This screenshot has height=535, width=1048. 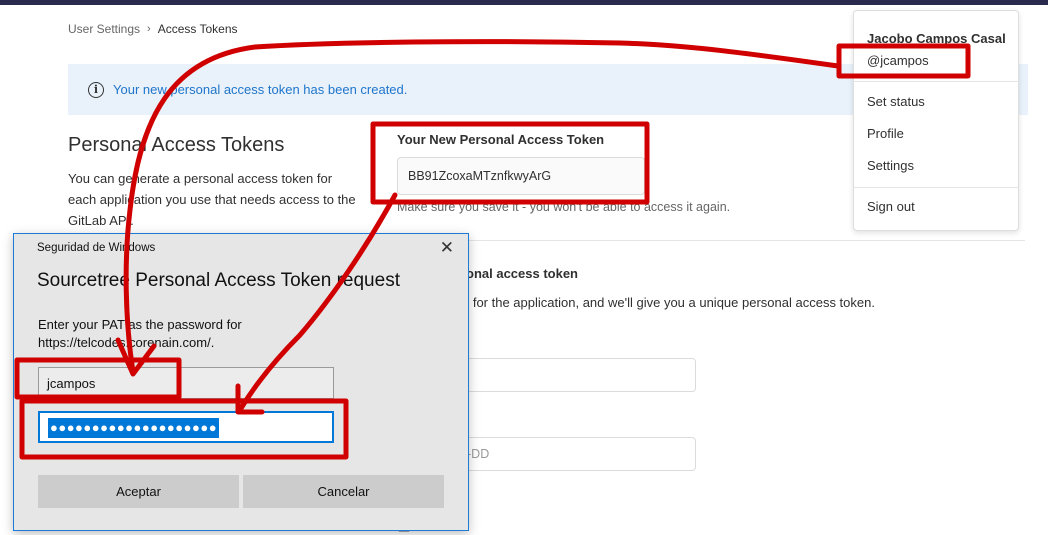 I want to click on user-handle: @jcampos, so click(x=898, y=60).